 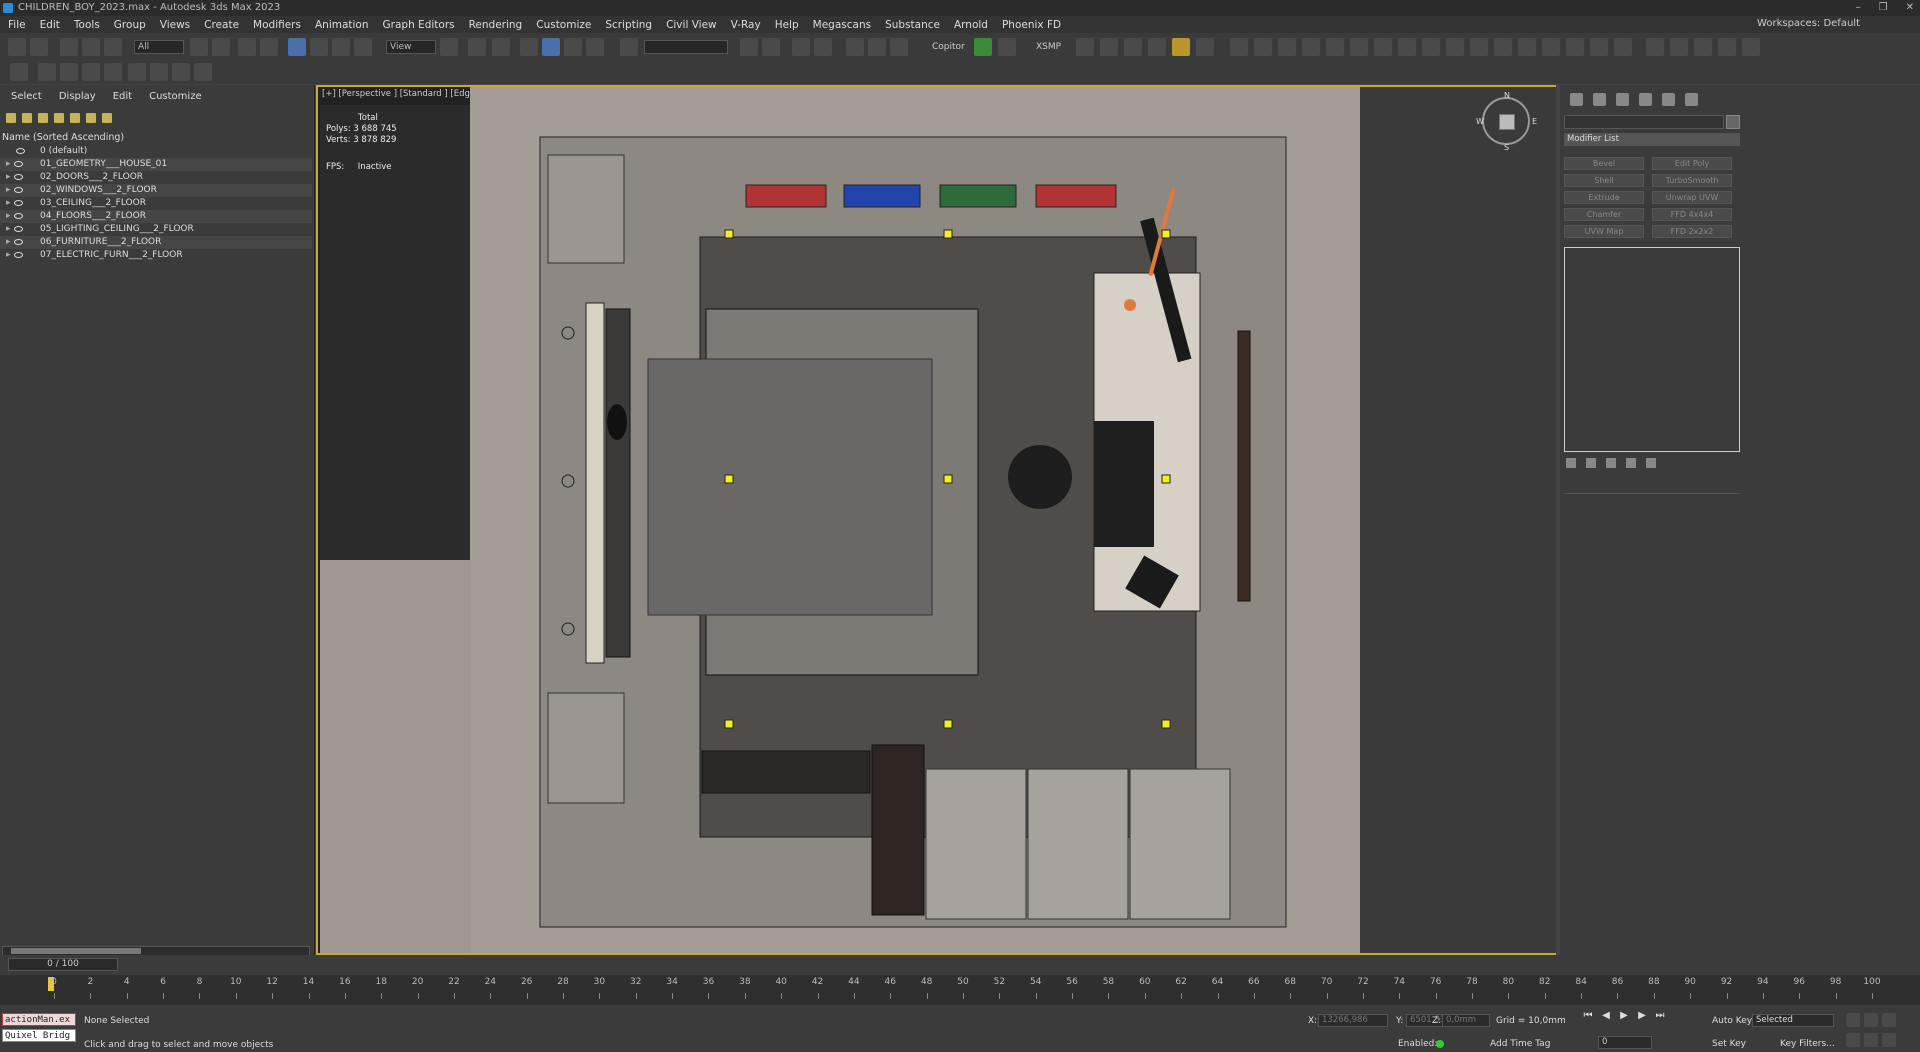 I want to click on menu-scripting: Scripting, so click(x=628, y=25).